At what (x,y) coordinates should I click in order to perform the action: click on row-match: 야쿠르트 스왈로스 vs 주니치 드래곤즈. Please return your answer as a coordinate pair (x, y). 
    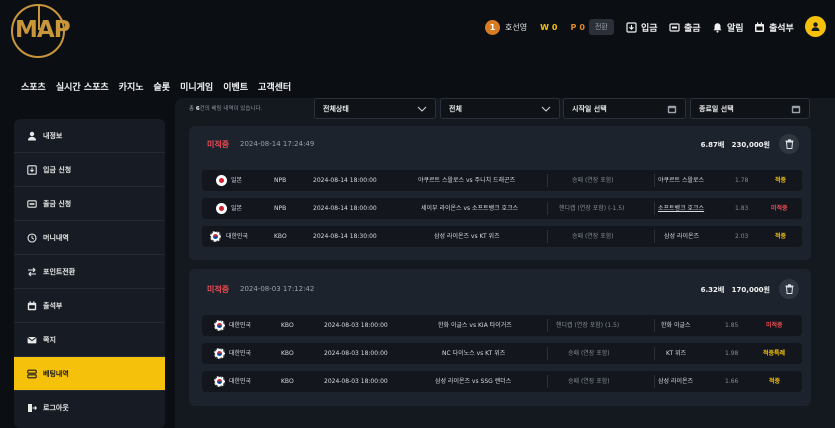
    Looking at the image, I should click on (467, 180).